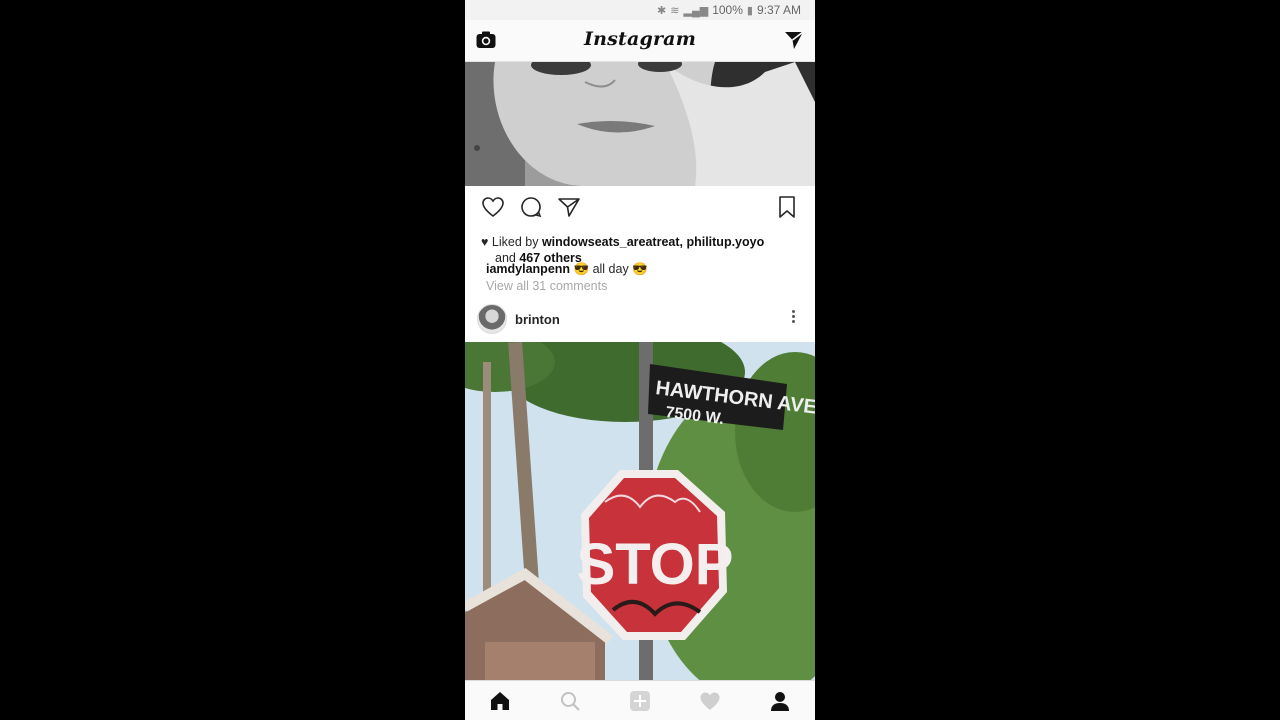  I want to click on add-post-icon, so click(640, 701).